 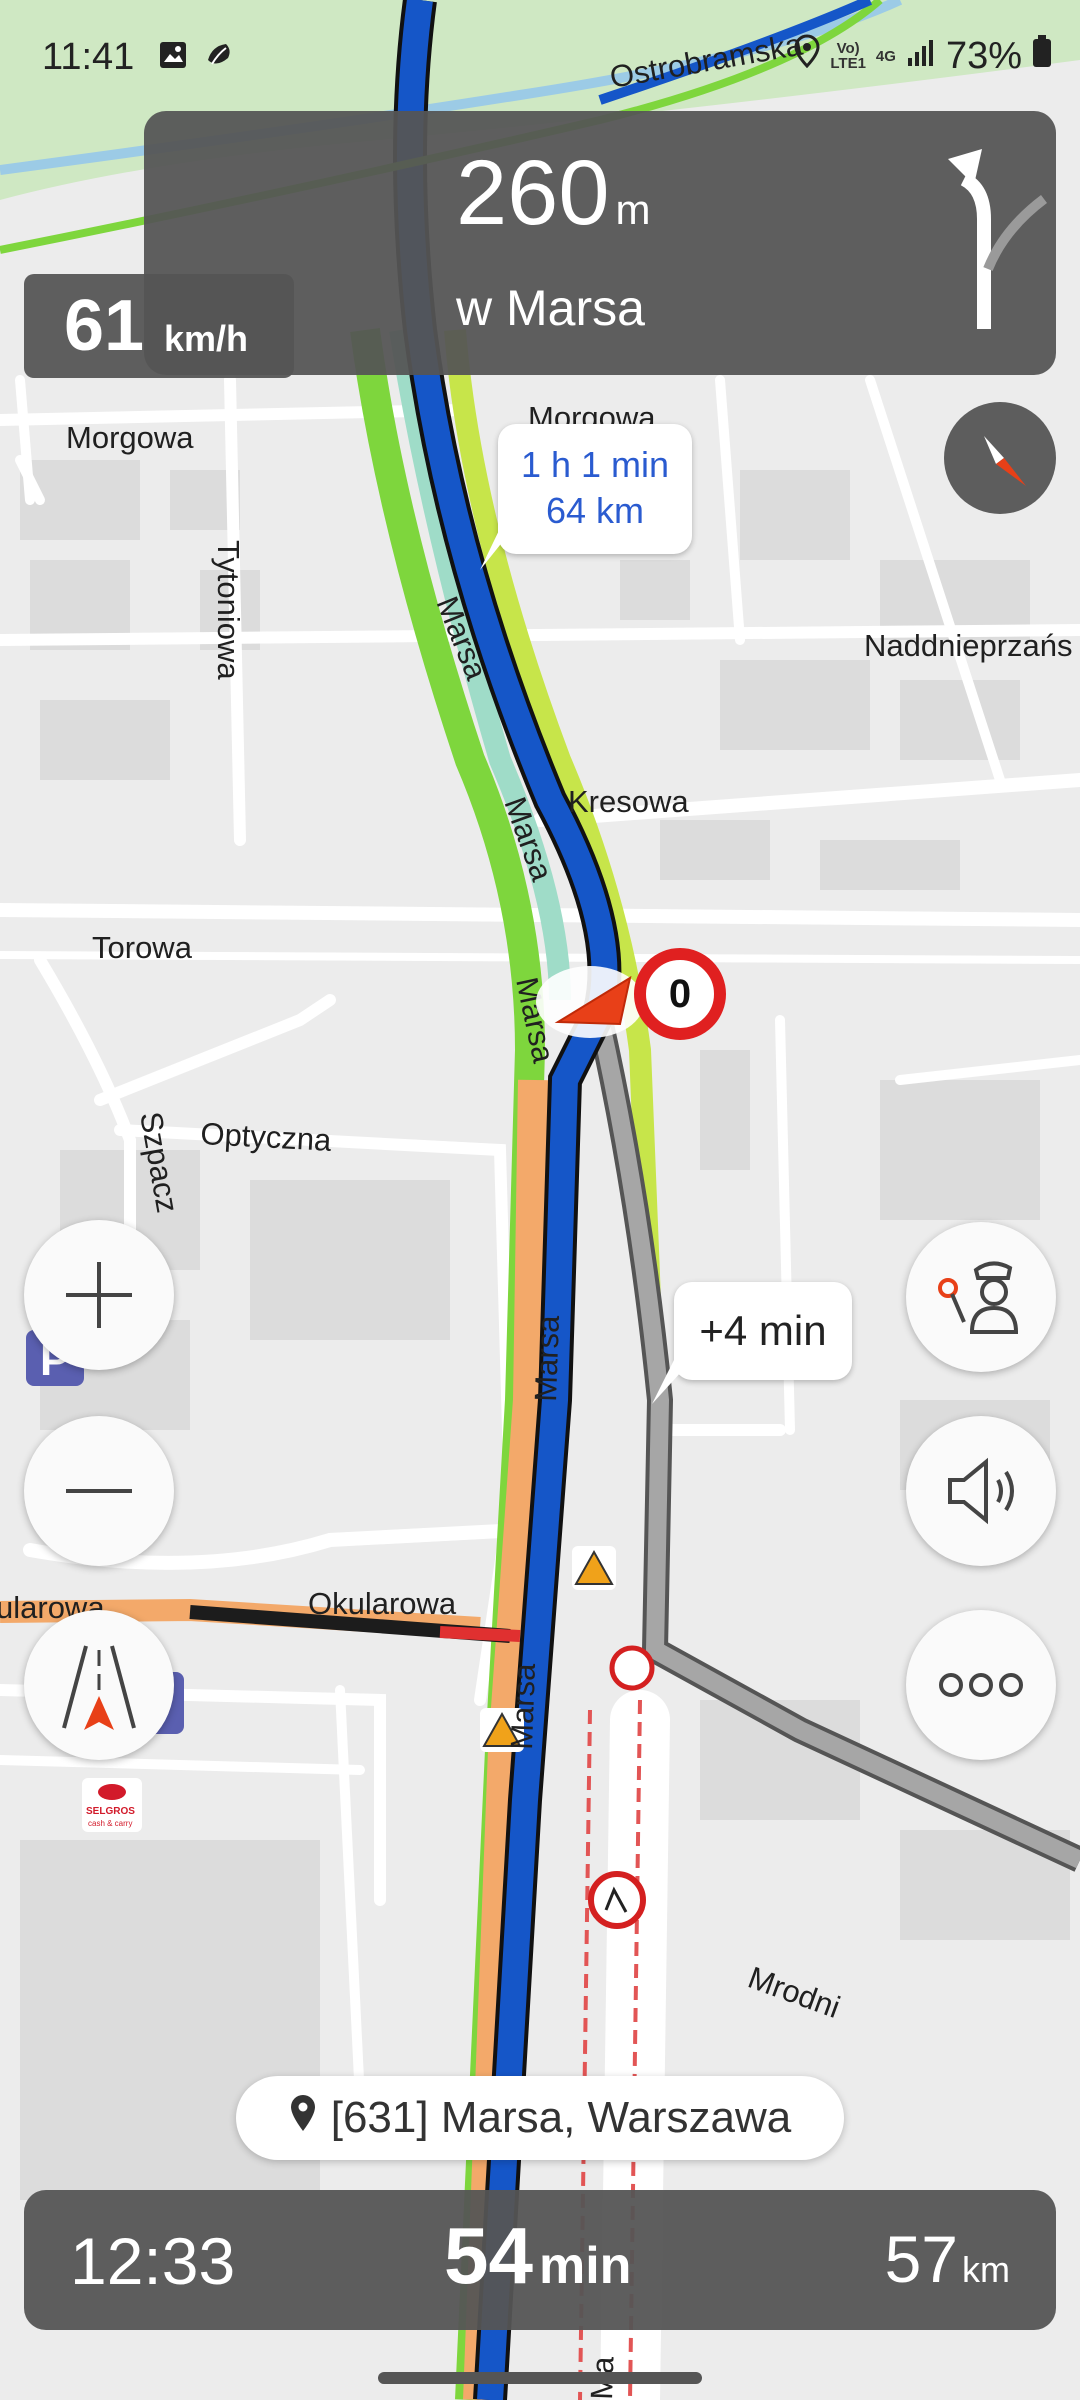 I want to click on route-info-bubble: 1 h 1 min 64 km, so click(x=595, y=489).